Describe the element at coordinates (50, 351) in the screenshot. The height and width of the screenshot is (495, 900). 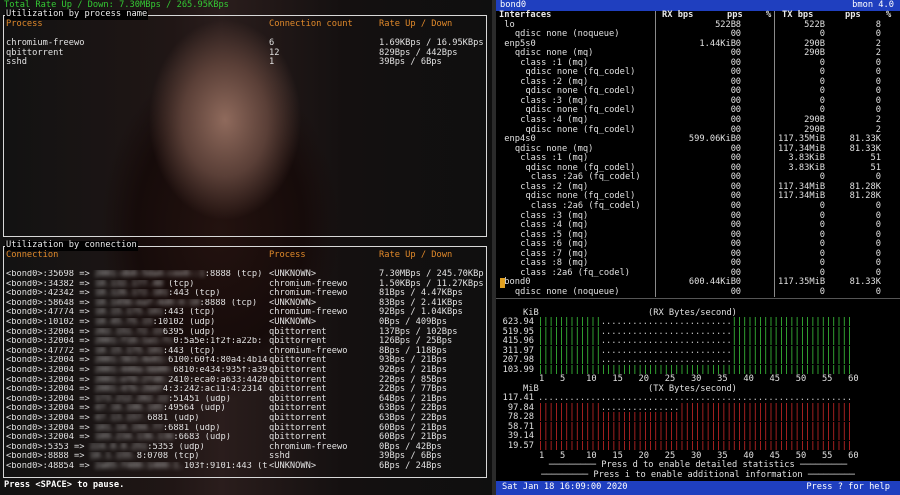
I see `connection-local: <bond0>:47772 =>` at that location.